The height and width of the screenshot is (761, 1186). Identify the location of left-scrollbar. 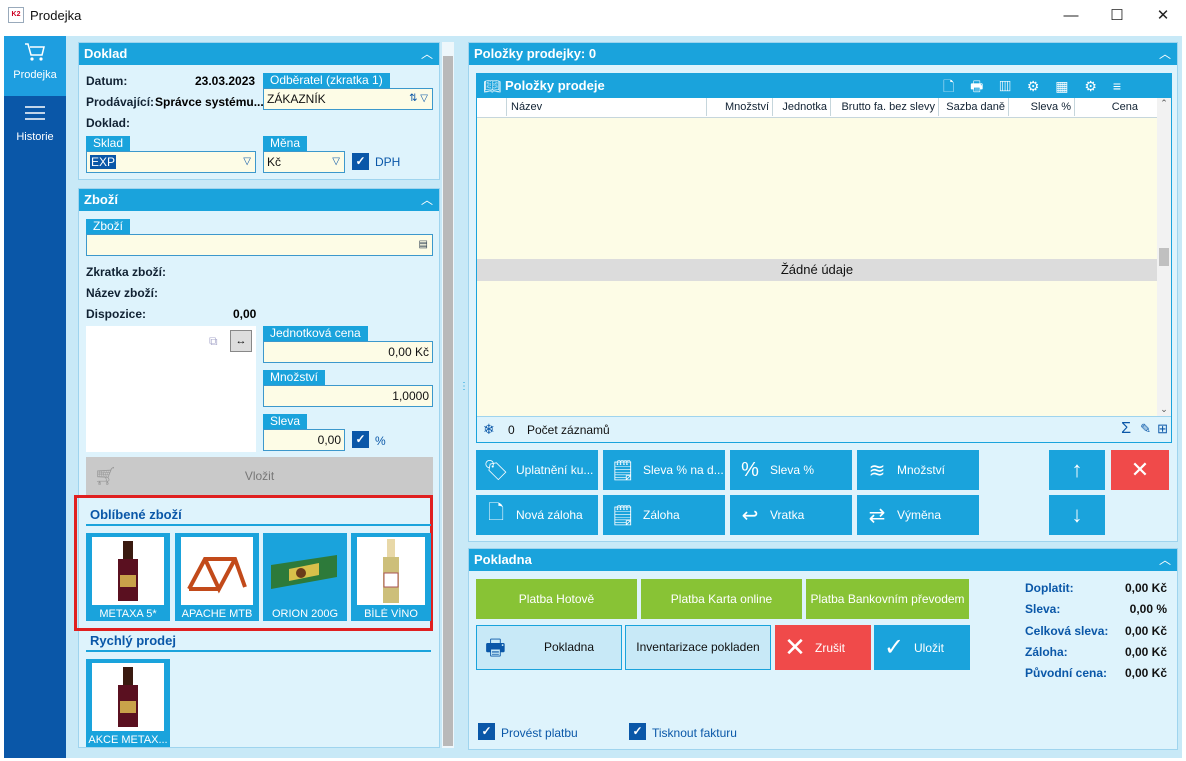
(448, 395).